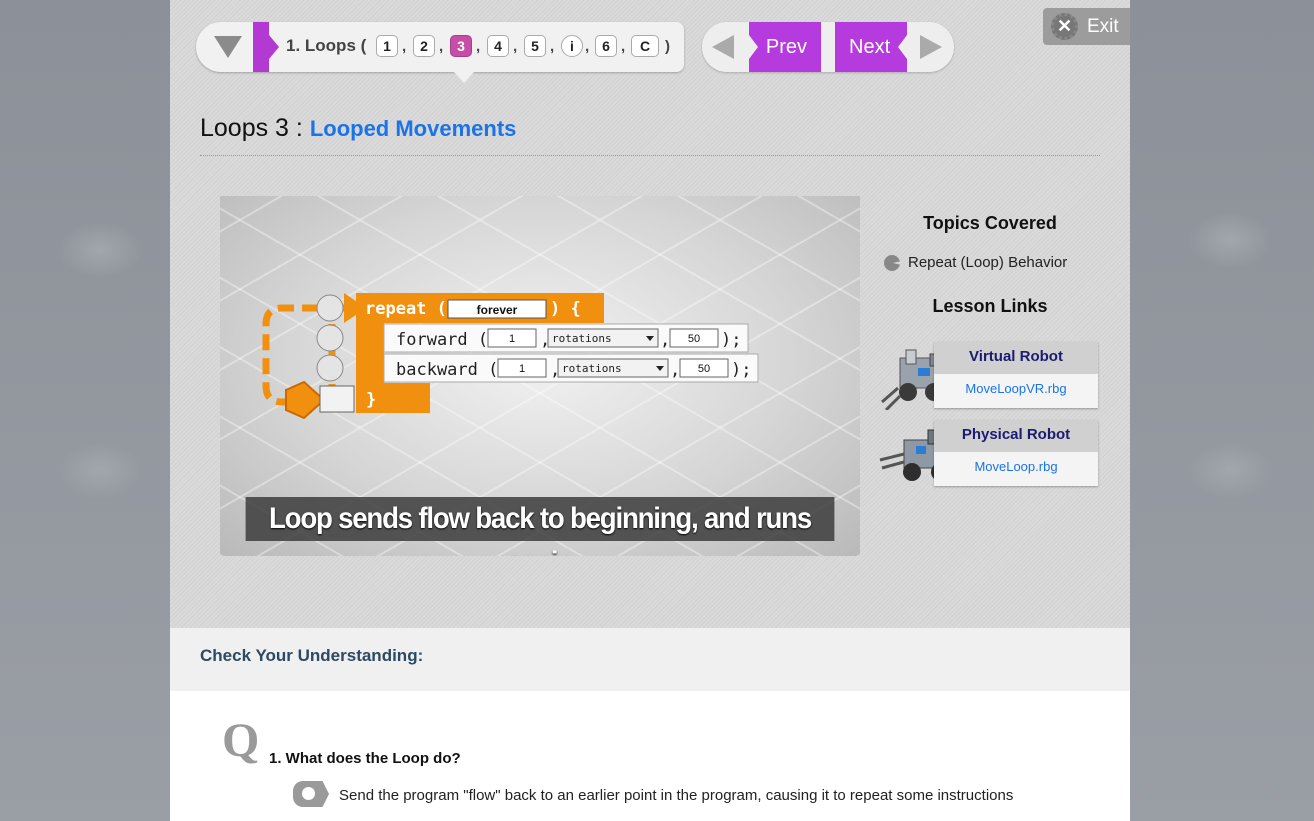 This screenshot has height=821, width=1314. I want to click on page-pill-6: 6, so click(606, 46).